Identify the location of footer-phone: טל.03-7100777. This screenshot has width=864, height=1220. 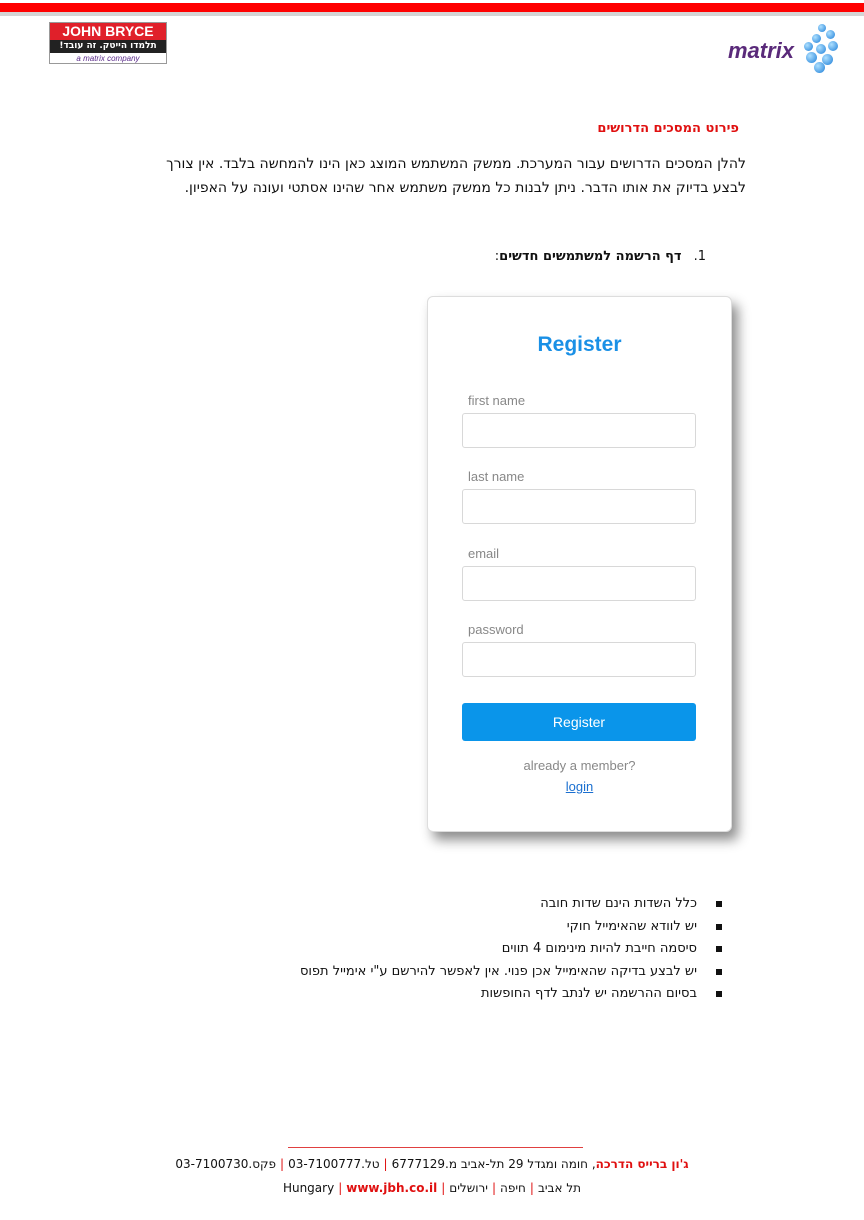
(334, 1164).